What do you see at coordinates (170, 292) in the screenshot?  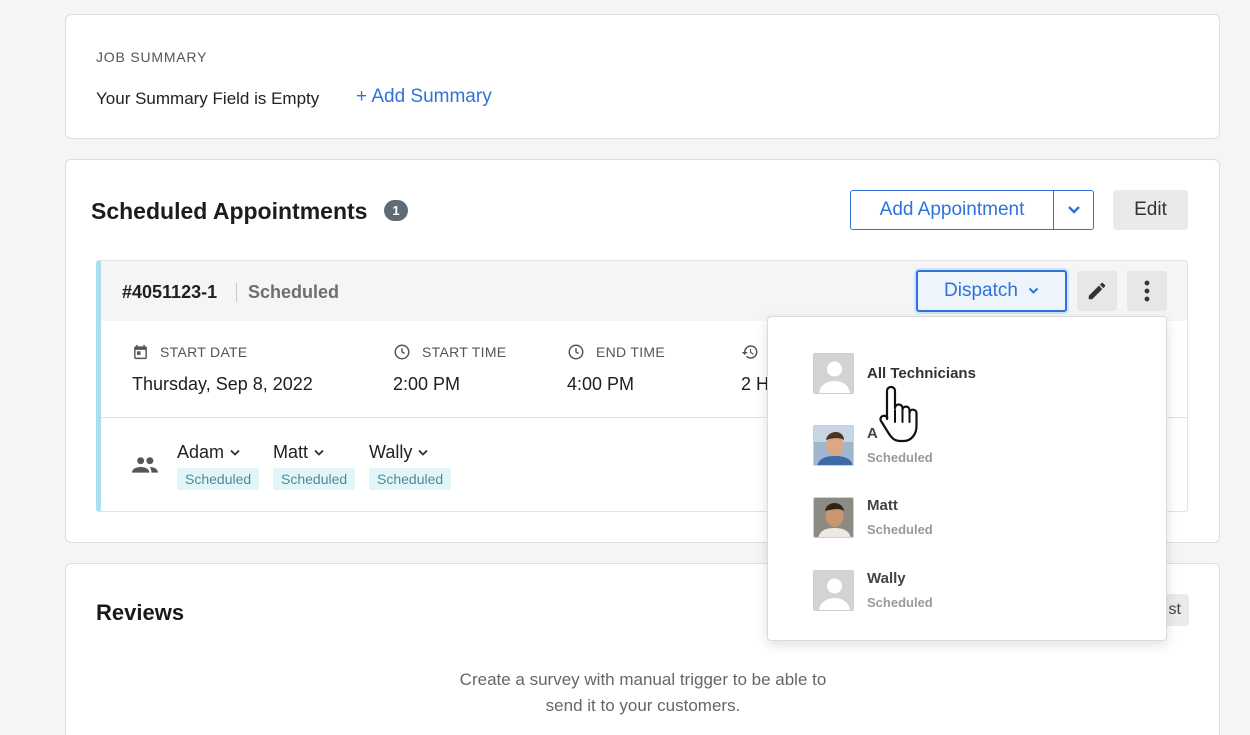 I see `appointment-id: #4051123-1` at bounding box center [170, 292].